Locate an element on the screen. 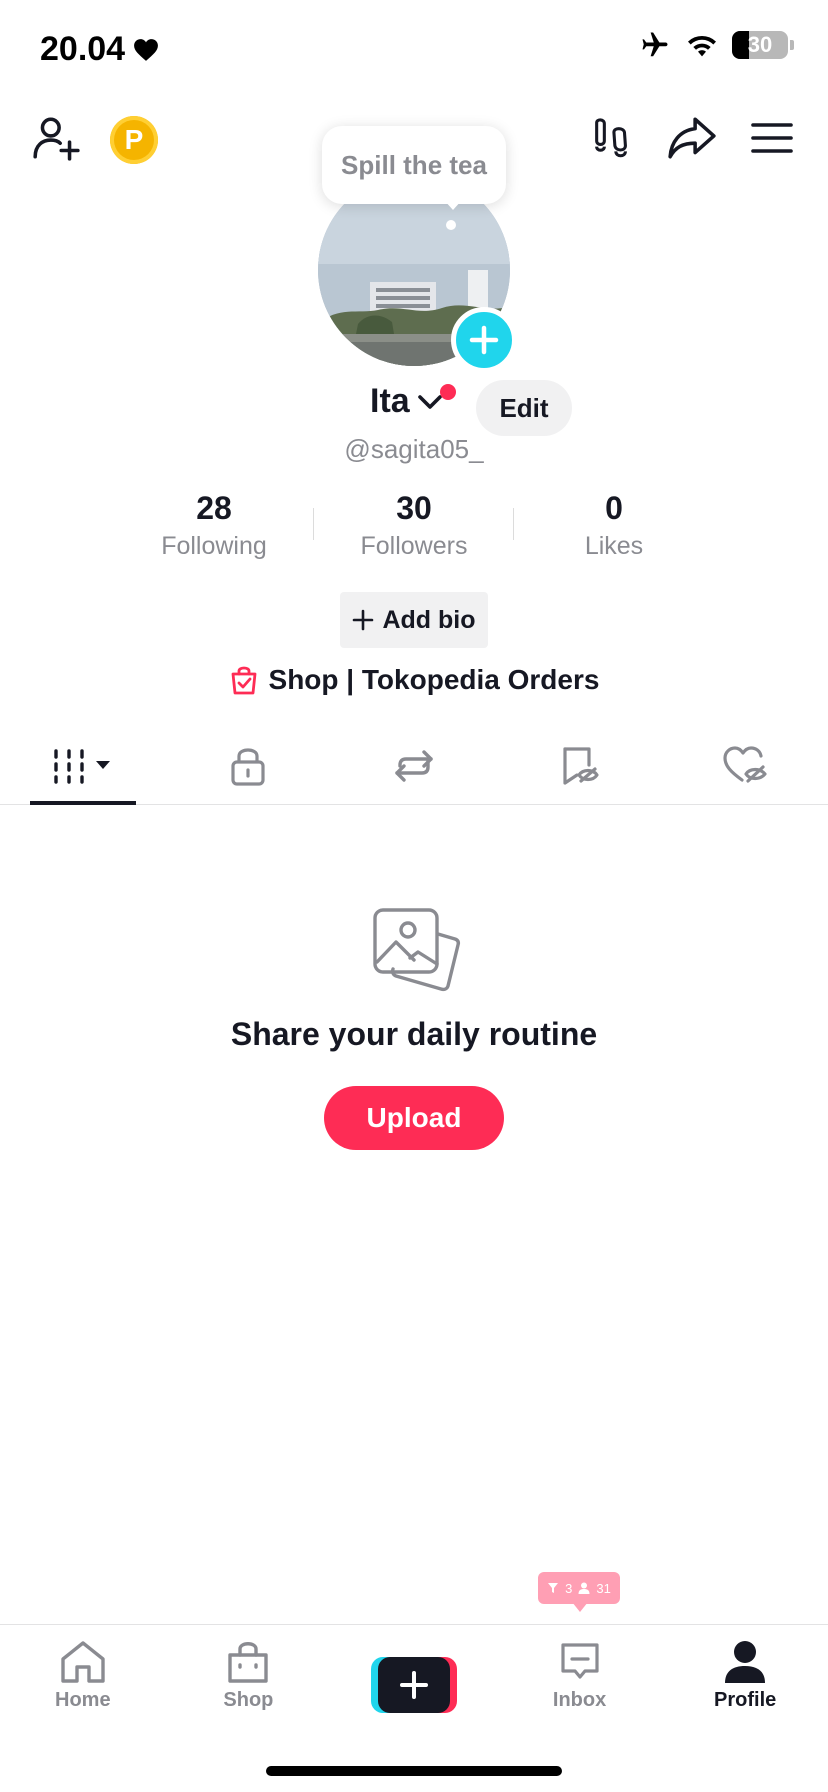 Image resolution: width=828 pixels, height=1792 pixels. nav-shop: Shop is located at coordinates (249, 1680).